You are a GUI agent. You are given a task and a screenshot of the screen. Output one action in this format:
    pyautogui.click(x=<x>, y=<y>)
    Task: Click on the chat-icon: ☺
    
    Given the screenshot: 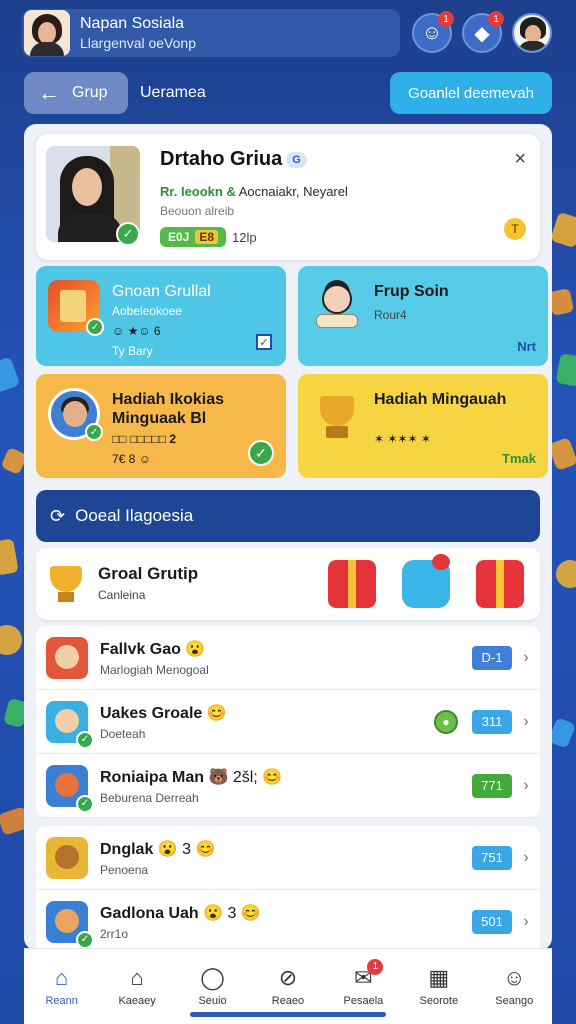 What is the action you would take?
    pyautogui.click(x=432, y=32)
    